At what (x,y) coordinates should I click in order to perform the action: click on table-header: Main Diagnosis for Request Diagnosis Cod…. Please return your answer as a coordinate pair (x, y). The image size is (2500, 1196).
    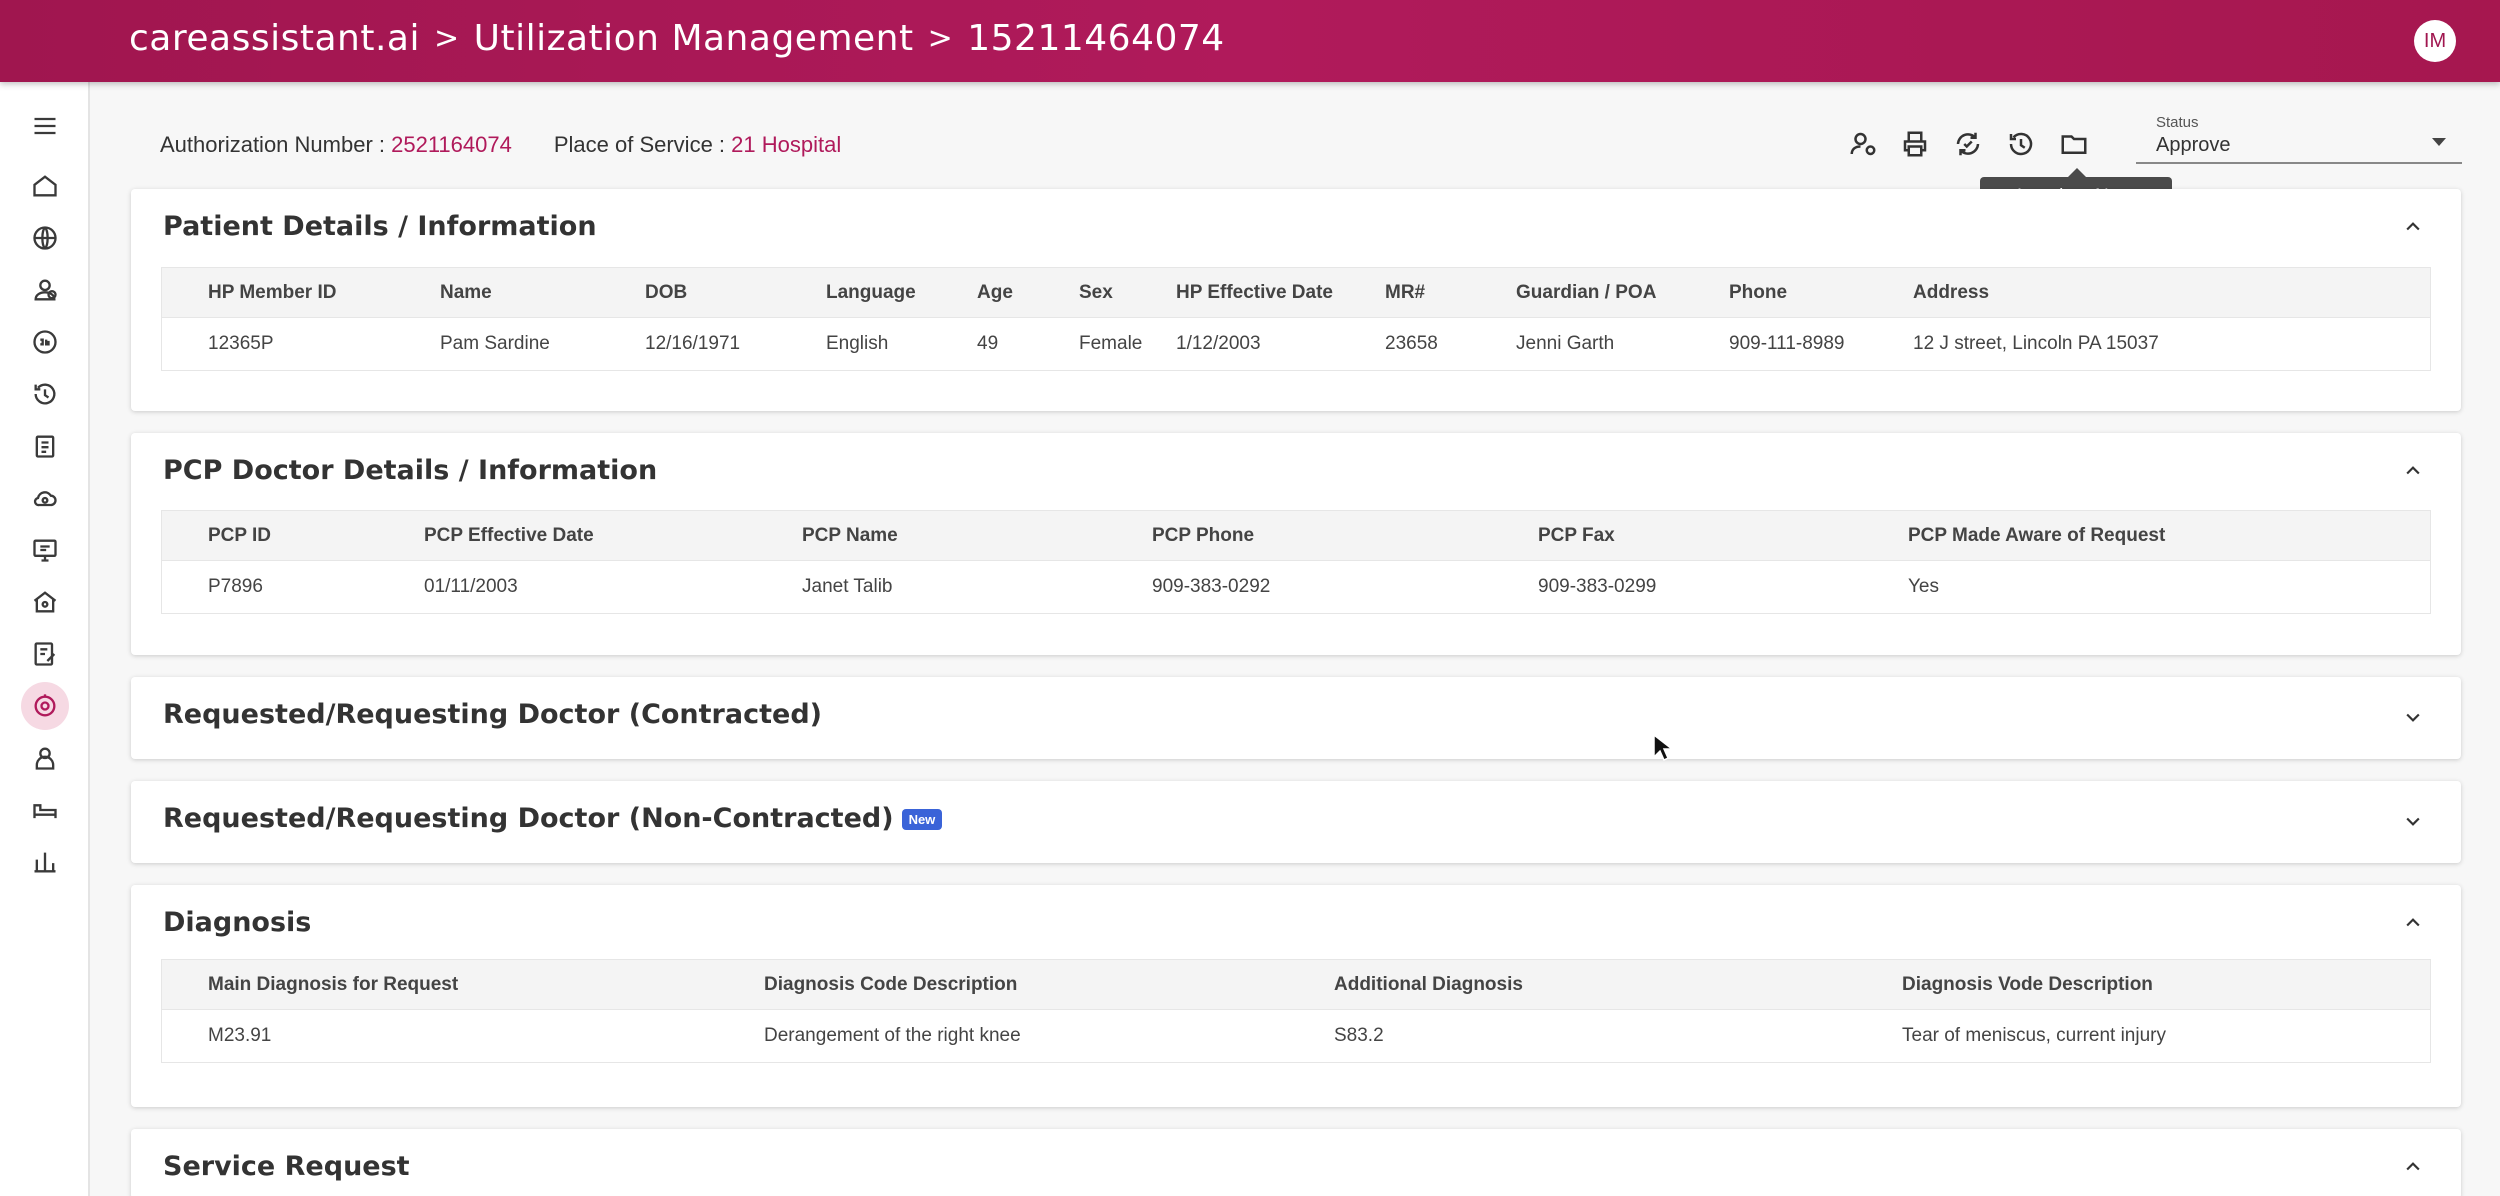
    Looking at the image, I should click on (1296, 985).